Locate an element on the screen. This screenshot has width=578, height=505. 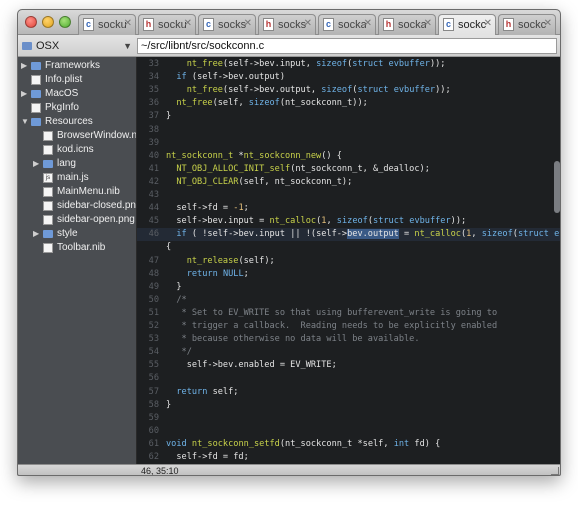
line-number: 56 is located at coordinates (153, 378).